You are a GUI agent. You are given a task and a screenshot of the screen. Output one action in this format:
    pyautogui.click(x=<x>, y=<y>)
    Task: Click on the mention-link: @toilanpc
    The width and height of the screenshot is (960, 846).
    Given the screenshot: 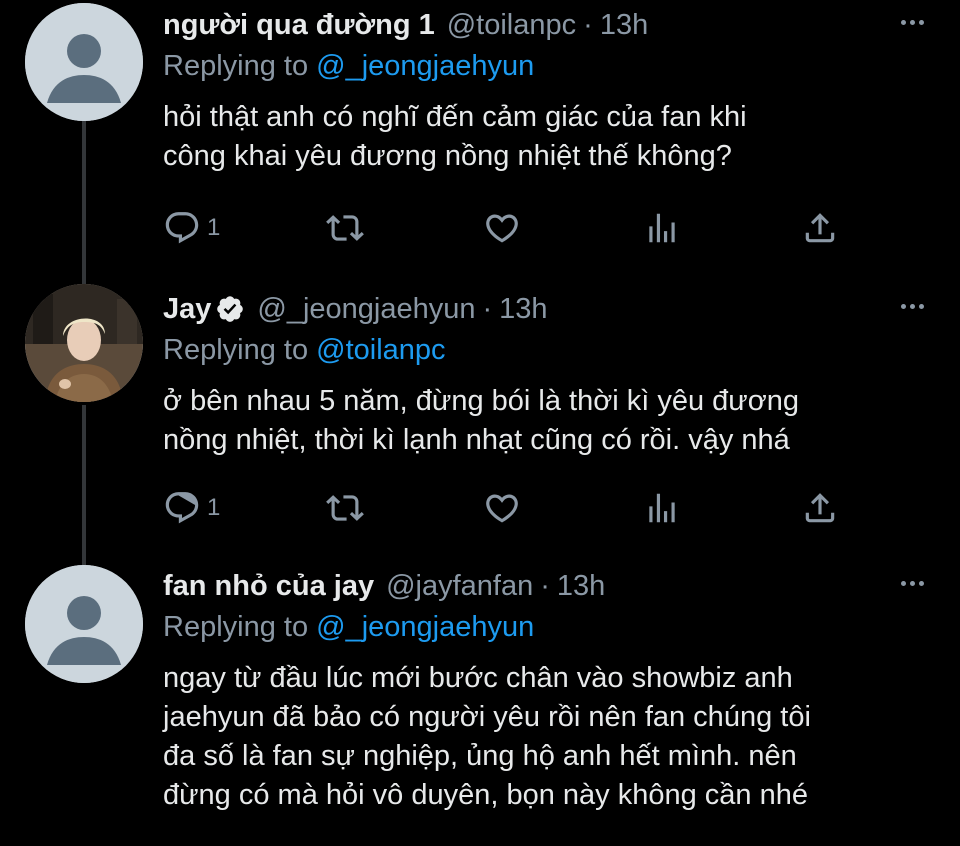 What is the action you would take?
    pyautogui.click(x=380, y=350)
    